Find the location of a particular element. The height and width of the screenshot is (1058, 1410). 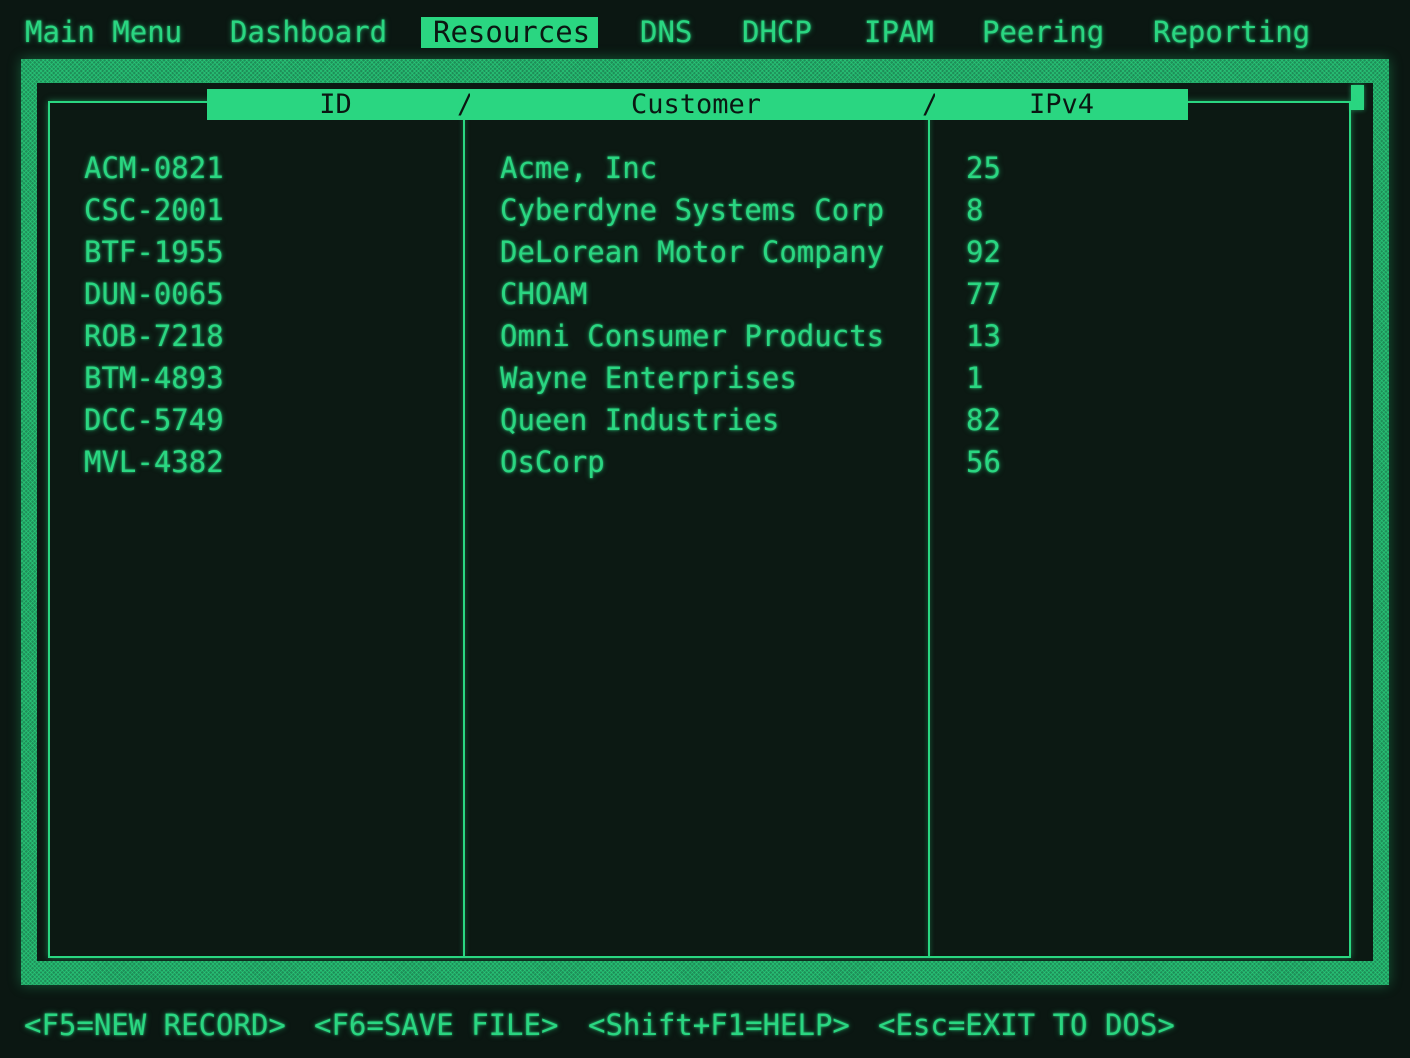

menu-item-main-menu: Main Menu is located at coordinates (103, 32).